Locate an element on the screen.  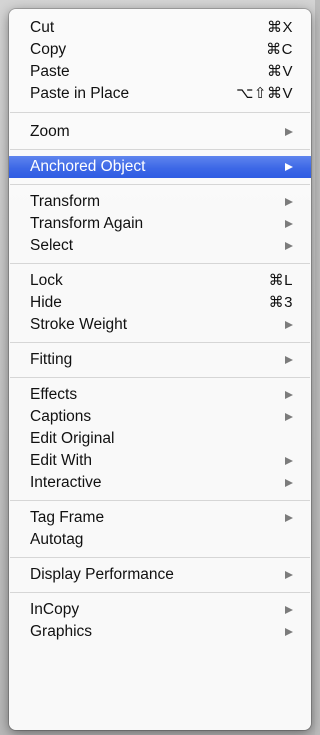
menu-item-paste-in-place: Paste in Place ⌥⇧⌘V is located at coordinates (160, 94).